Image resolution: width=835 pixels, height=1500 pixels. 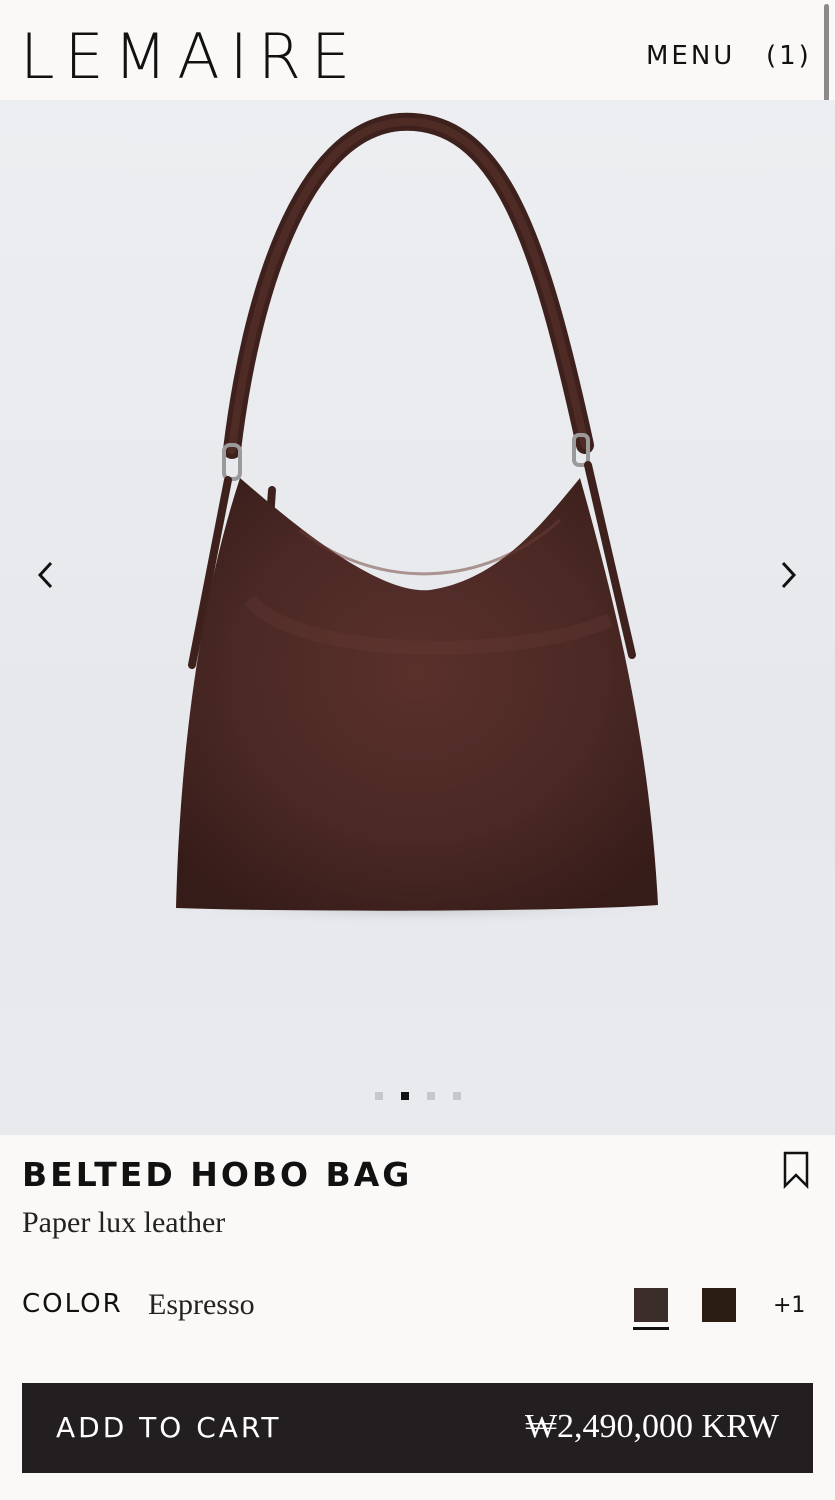 I want to click on menu-button: MENU, so click(x=690, y=56).